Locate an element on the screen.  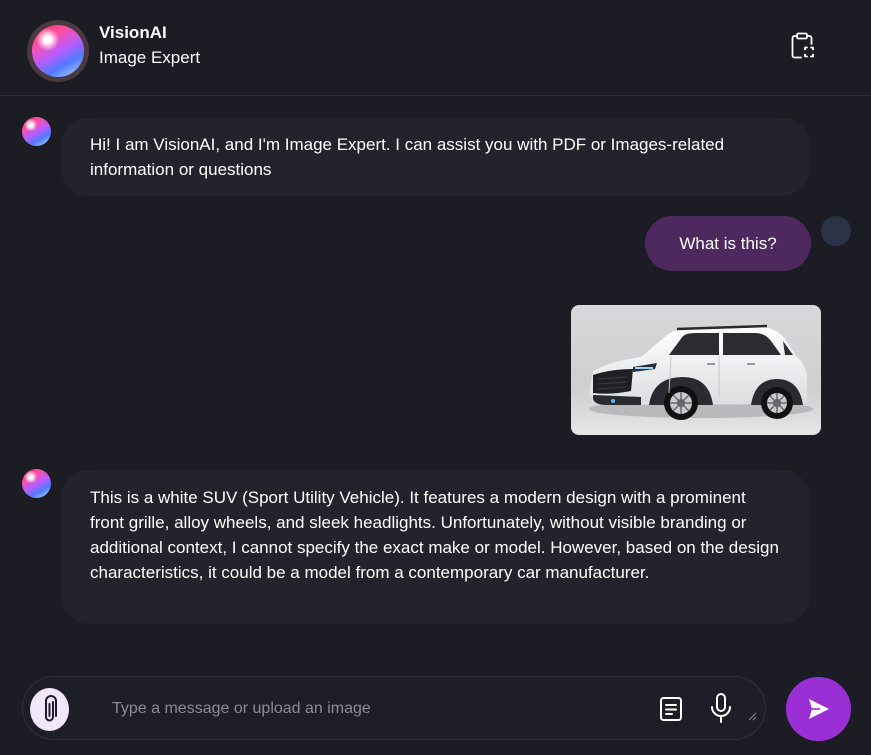
uploaded-car-image is located at coordinates (696, 370).